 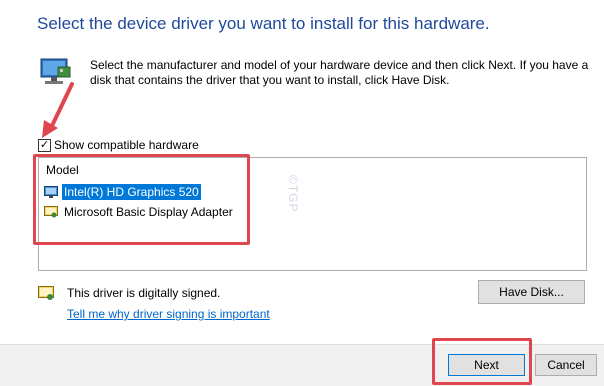 I want to click on annotation-arrow, so click(x=58, y=110).